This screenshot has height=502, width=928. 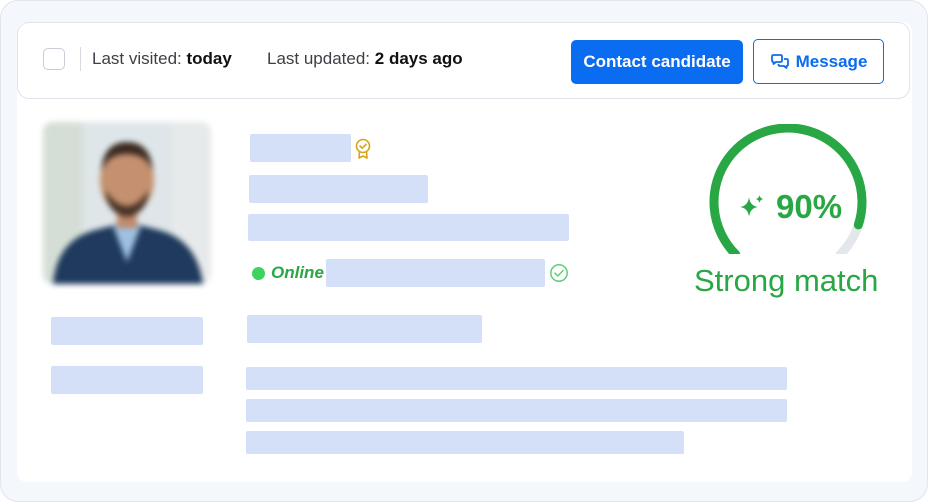 I want to click on online-label: Online, so click(x=297, y=272).